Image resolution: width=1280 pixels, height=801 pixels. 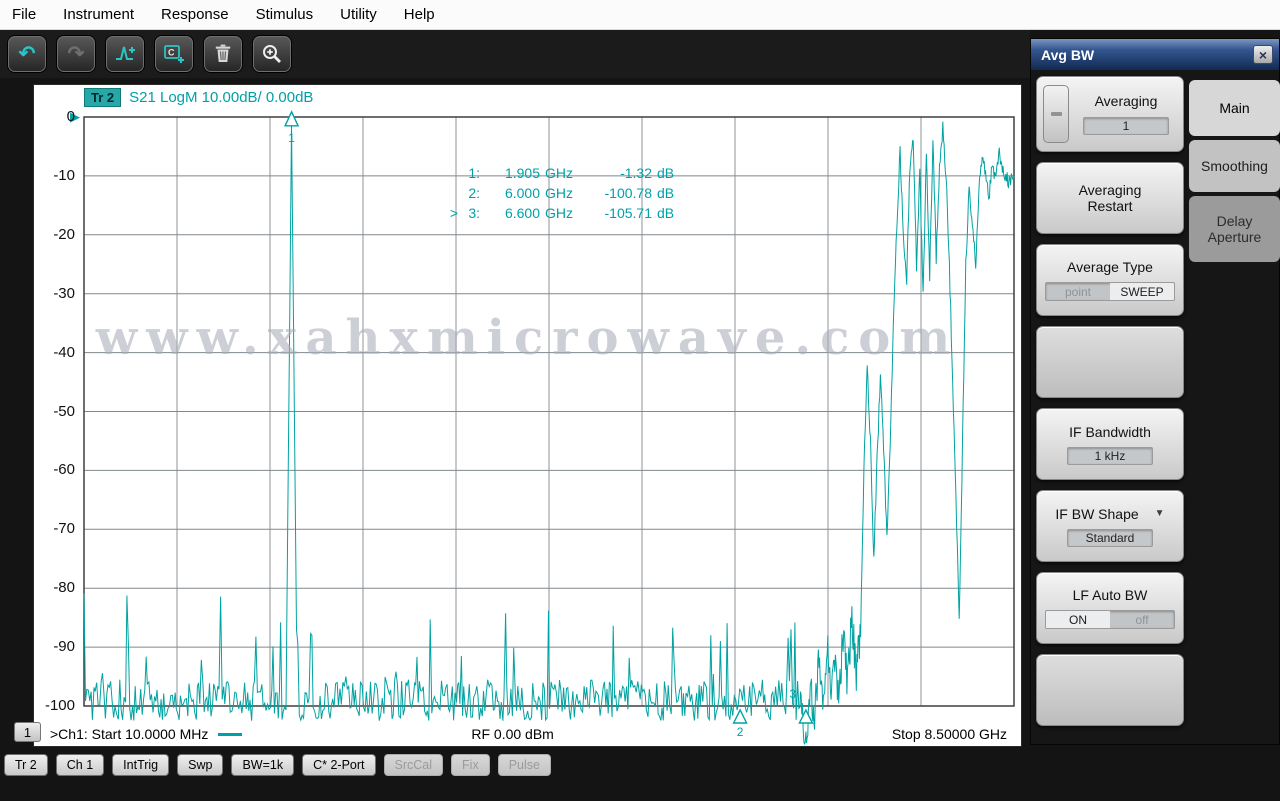 I want to click on chevron-down-icon: ▼, so click(x=1159, y=513).